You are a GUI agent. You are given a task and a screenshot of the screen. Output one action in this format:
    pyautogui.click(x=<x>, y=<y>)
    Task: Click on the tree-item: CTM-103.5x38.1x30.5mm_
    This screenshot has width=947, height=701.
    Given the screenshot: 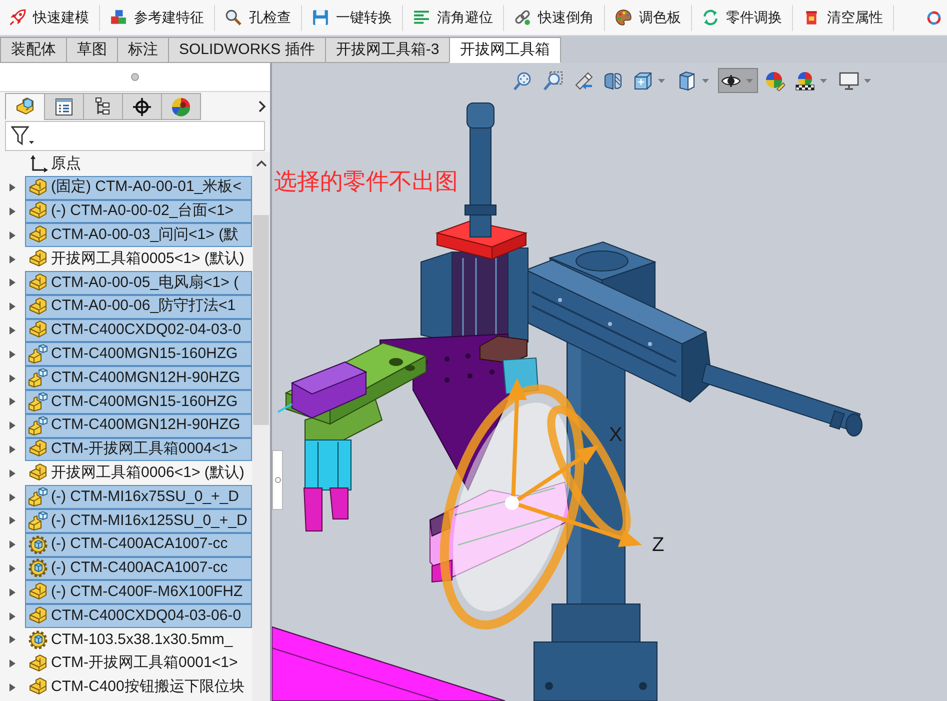 What is the action you would take?
    pyautogui.click(x=138, y=640)
    